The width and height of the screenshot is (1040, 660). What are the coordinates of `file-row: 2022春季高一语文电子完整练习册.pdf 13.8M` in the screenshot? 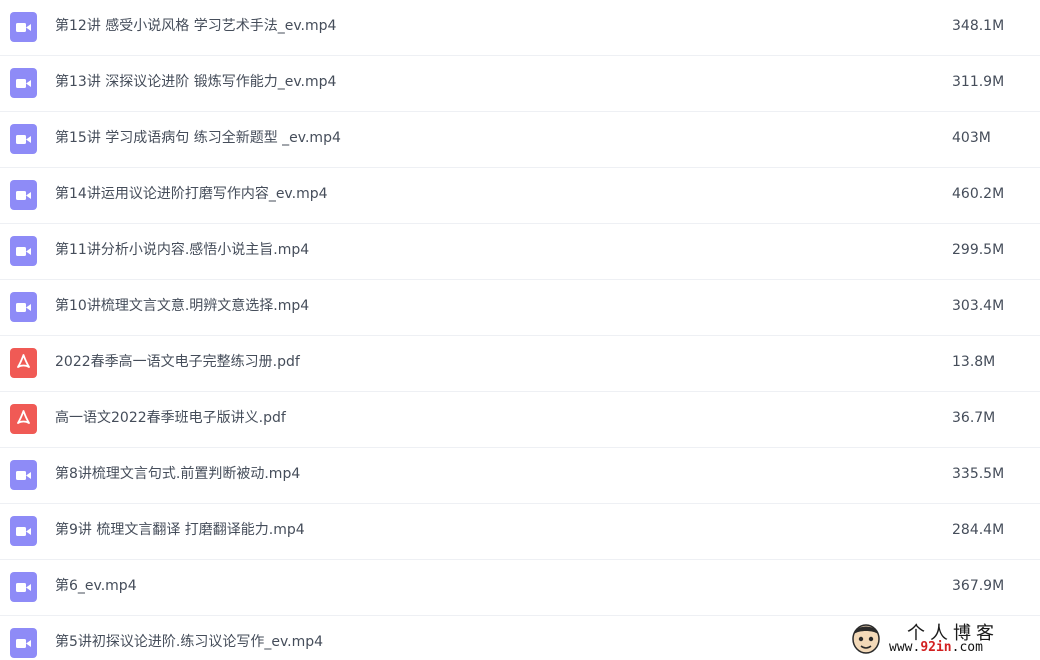 It's located at (520, 364).